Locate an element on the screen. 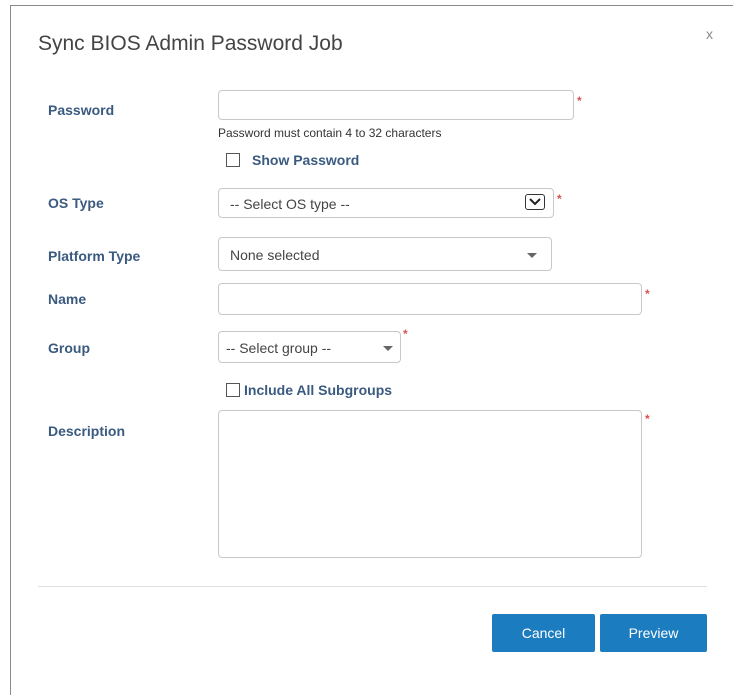 The width and height of the screenshot is (733, 695). description-required-mark: * is located at coordinates (647, 419).